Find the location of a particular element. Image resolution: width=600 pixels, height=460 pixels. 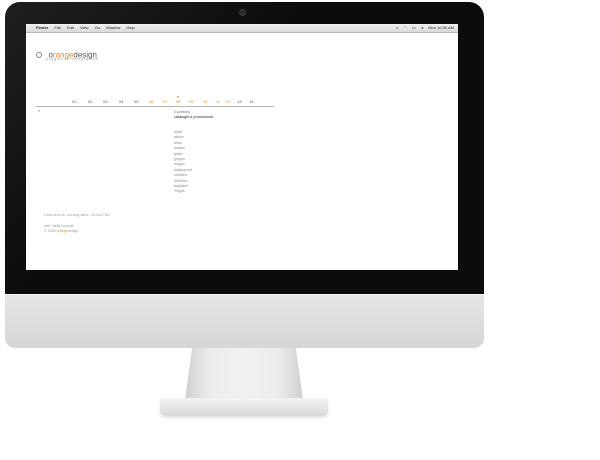

spotlight-icon: ⌕ is located at coordinates (397, 27).